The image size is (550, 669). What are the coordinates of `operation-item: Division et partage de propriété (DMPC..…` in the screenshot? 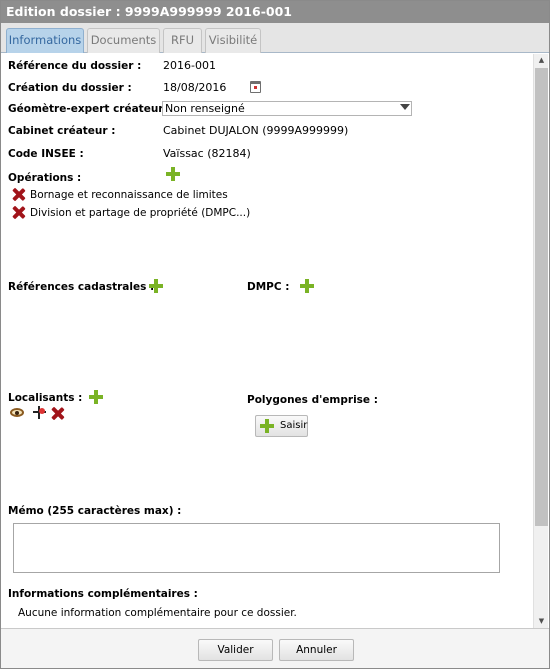 It's located at (140, 213).